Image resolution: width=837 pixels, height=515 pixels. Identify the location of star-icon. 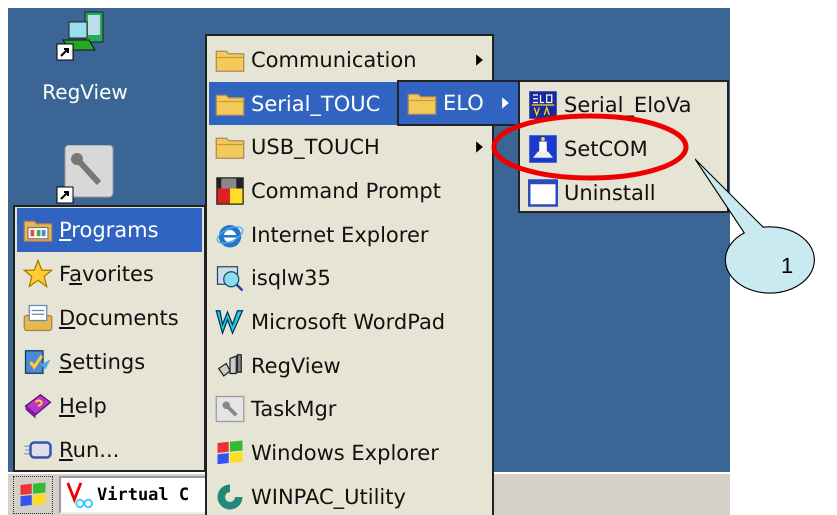
(38, 274).